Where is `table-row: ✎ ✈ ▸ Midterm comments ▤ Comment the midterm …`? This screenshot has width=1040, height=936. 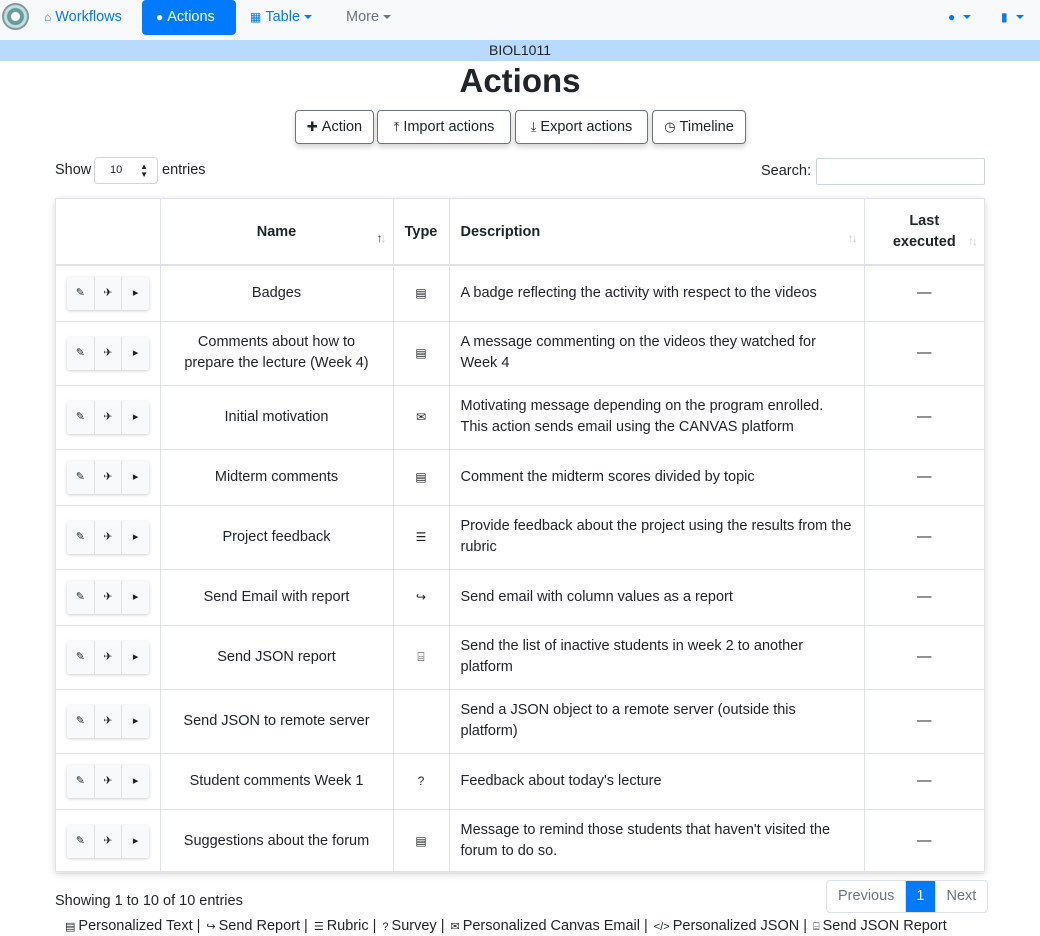
table-row: ✎ ✈ ▸ Midterm comments ▤ Comment the midterm … is located at coordinates (520, 477).